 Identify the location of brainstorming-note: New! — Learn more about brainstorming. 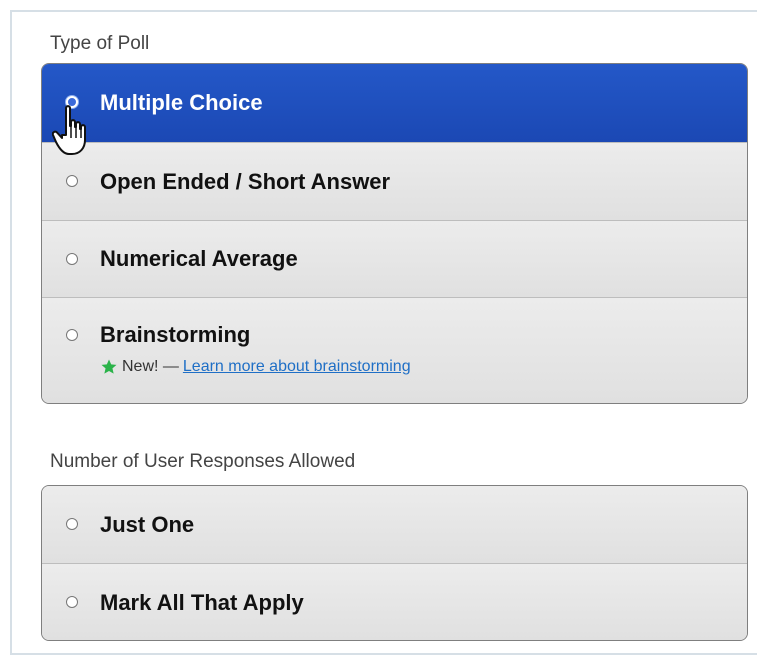
(255, 367).